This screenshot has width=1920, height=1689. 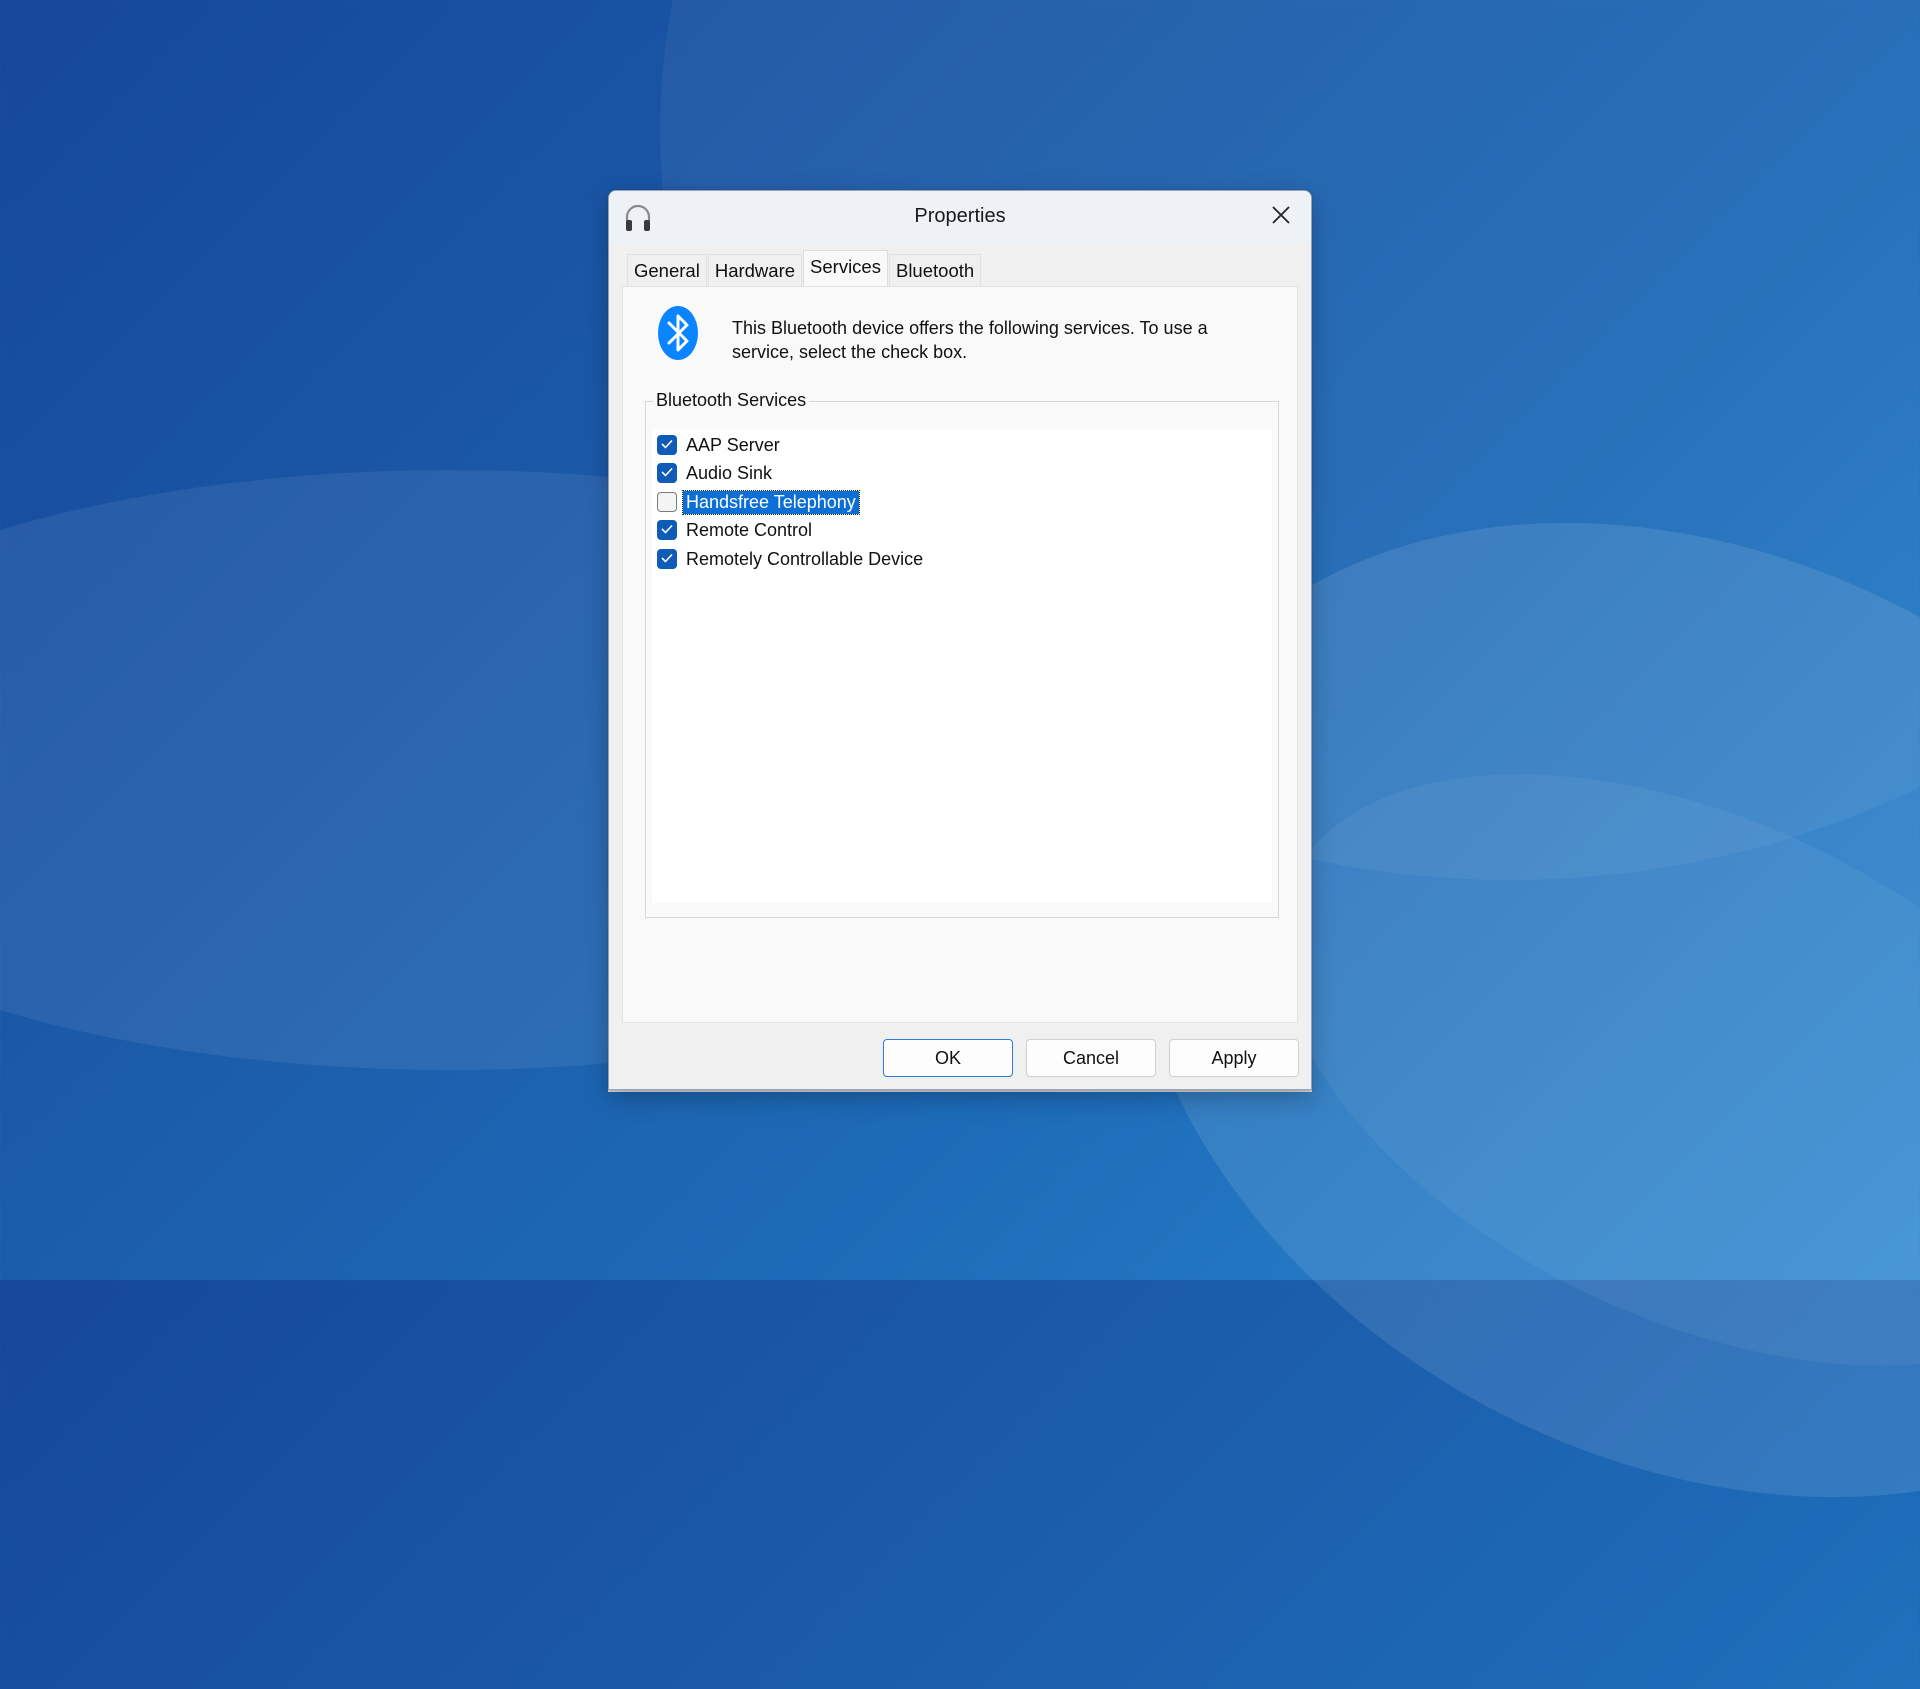 What do you see at coordinates (948, 1058) in the screenshot?
I see `ok-button: OK` at bounding box center [948, 1058].